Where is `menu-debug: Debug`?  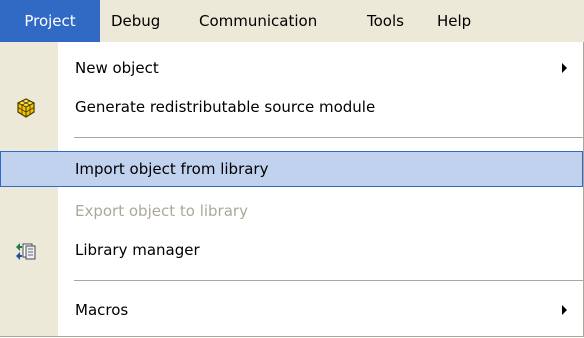 menu-debug: Debug is located at coordinates (135, 21).